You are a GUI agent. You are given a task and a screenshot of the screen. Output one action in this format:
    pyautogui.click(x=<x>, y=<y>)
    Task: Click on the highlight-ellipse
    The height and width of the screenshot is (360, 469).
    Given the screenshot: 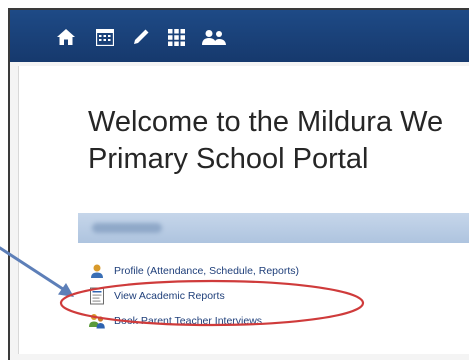 What is the action you would take?
    pyautogui.click(x=212, y=303)
    